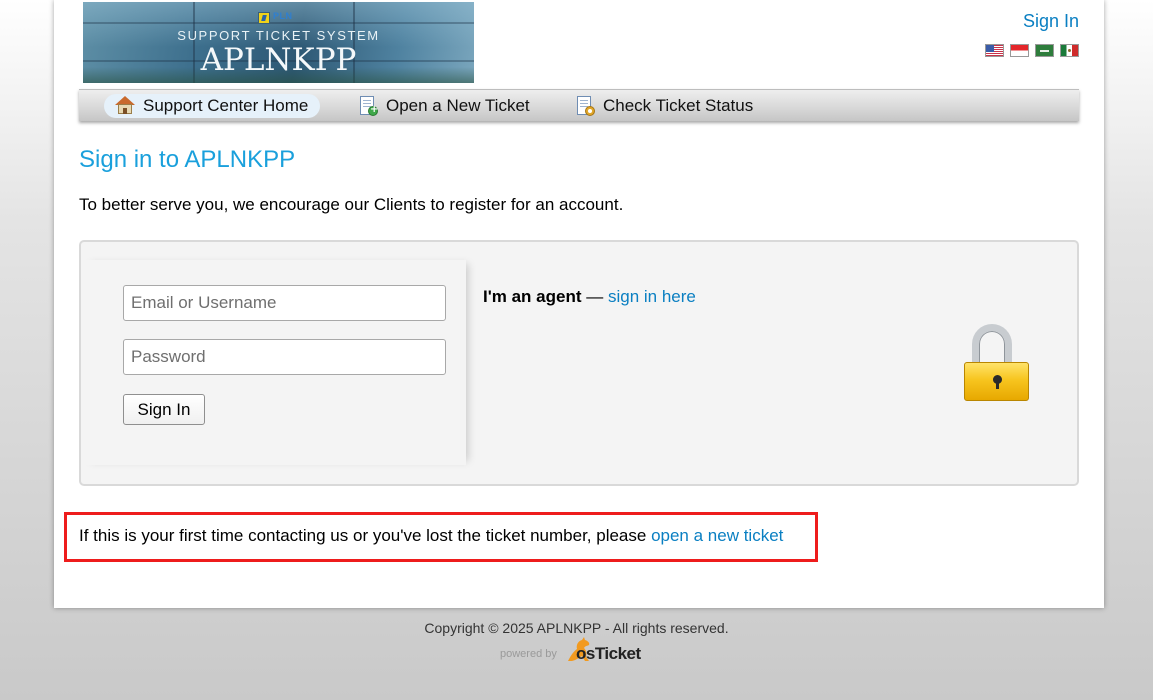  What do you see at coordinates (1044, 50) in the screenshot?
I see `flag-sa-icon` at bounding box center [1044, 50].